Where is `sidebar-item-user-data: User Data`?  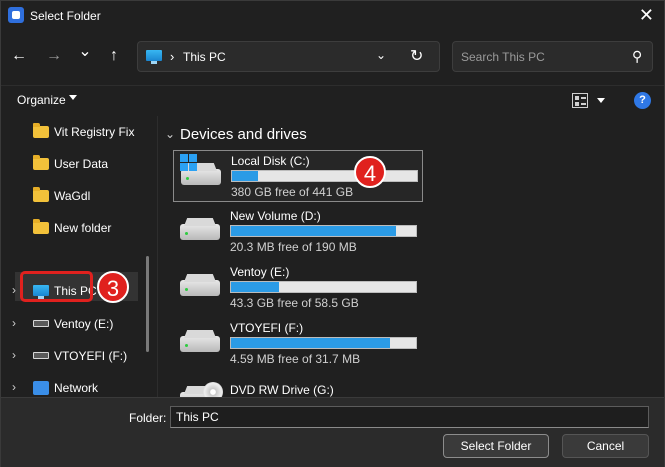
sidebar-item-user-data: User Data is located at coordinates (76, 164).